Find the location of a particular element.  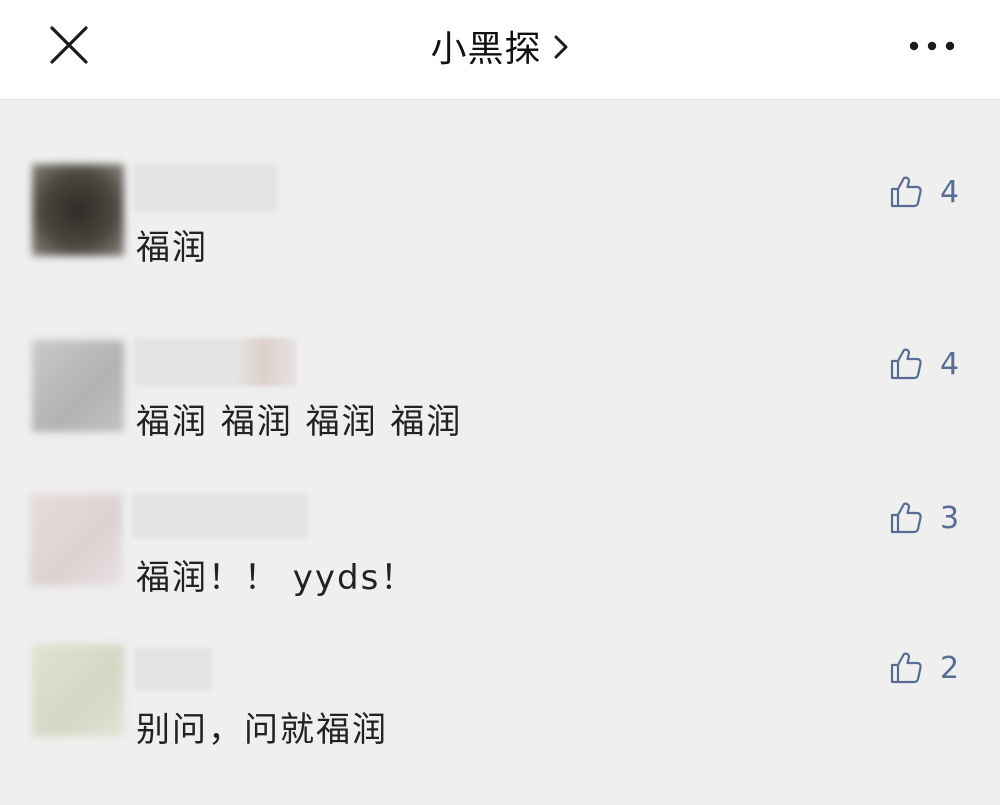

like-count: 3 is located at coordinates (950, 518).